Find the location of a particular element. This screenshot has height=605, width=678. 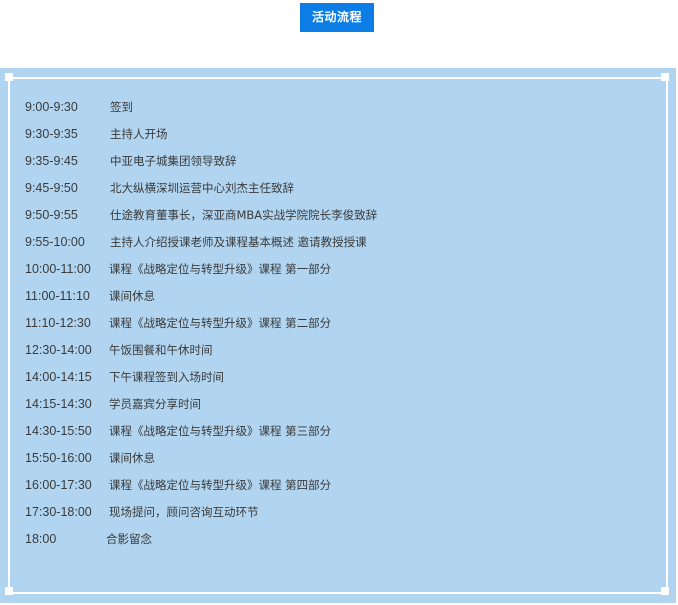

schedule-time: 14:15-14:30 is located at coordinates (58, 404).